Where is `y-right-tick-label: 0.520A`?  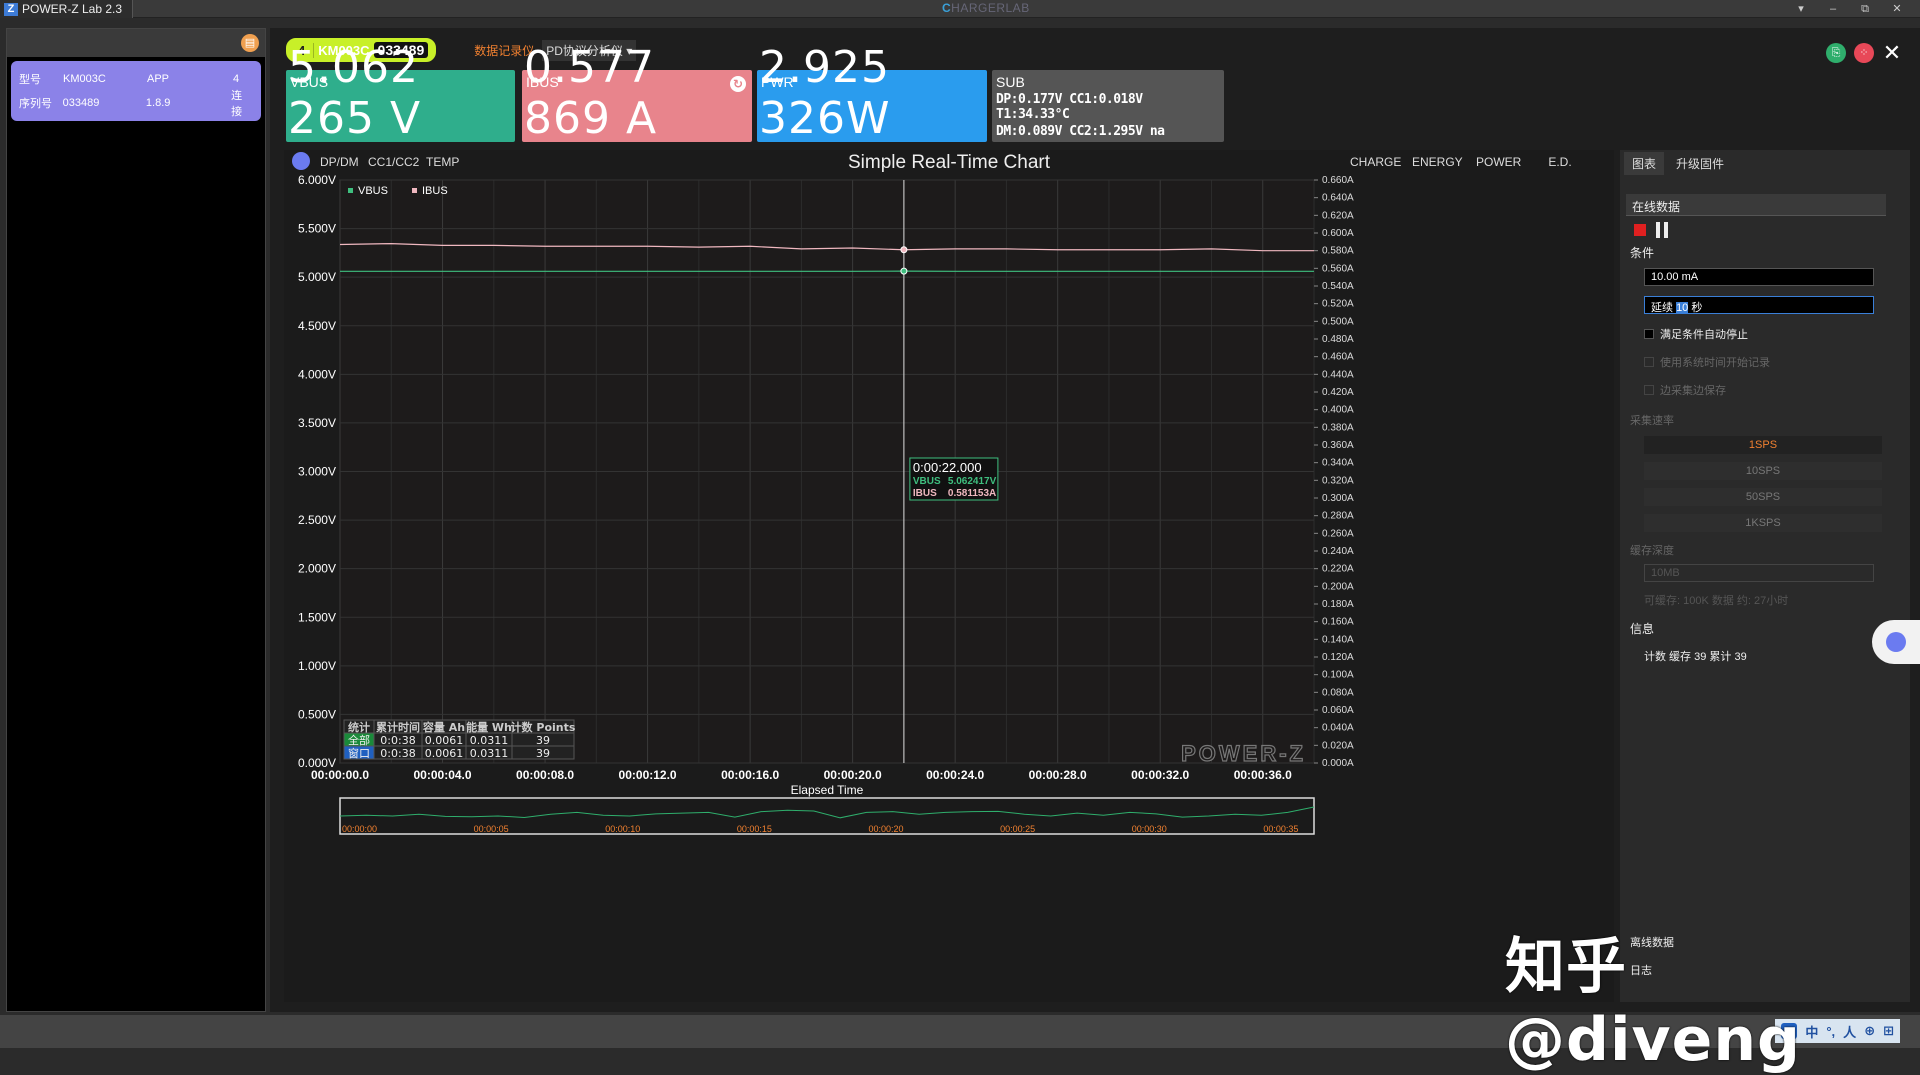 y-right-tick-label: 0.520A is located at coordinates (1338, 304).